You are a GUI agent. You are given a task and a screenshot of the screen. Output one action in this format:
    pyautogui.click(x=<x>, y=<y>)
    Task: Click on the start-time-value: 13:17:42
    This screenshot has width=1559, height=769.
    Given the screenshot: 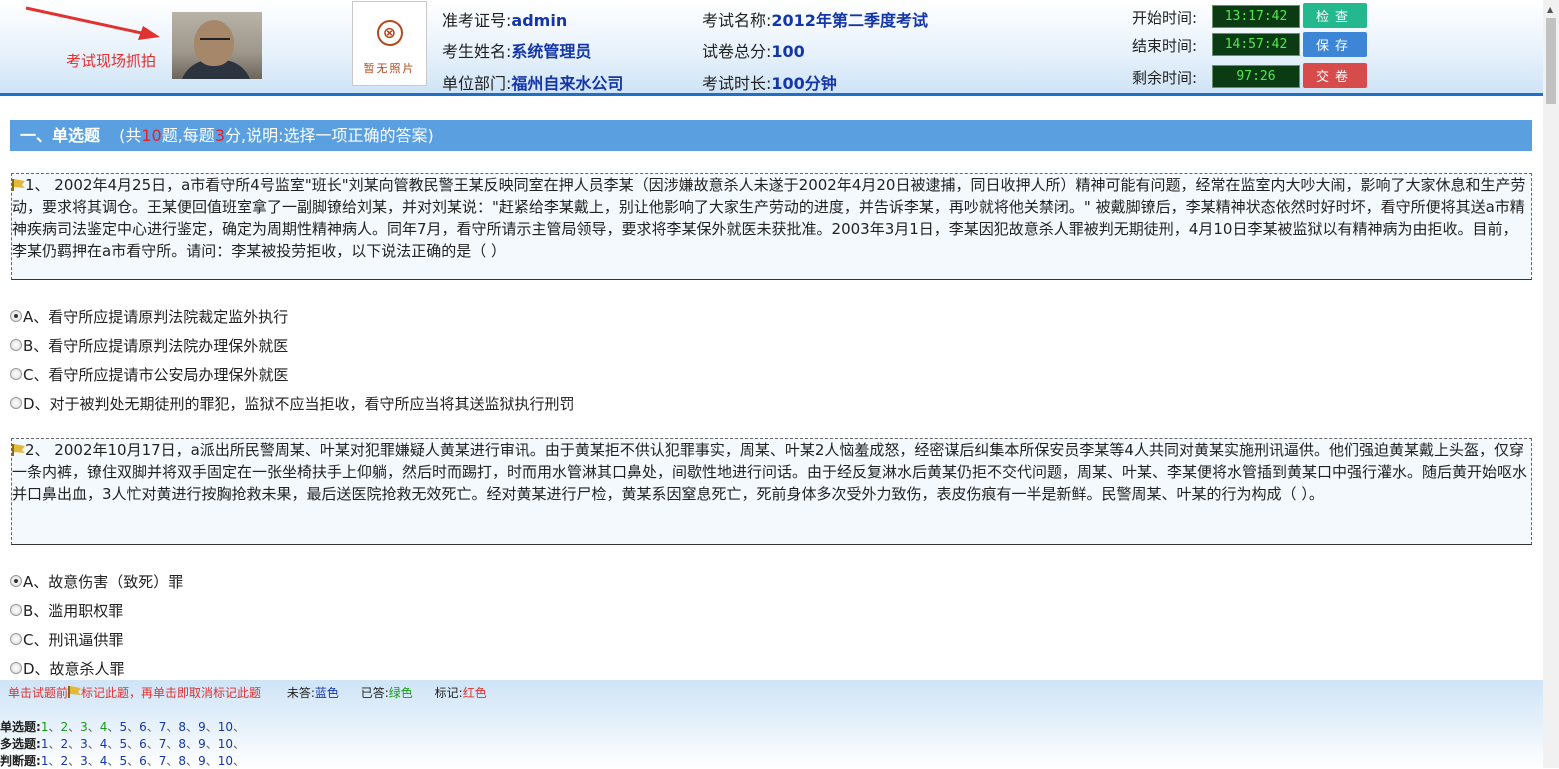 What is the action you would take?
    pyautogui.click(x=1256, y=16)
    